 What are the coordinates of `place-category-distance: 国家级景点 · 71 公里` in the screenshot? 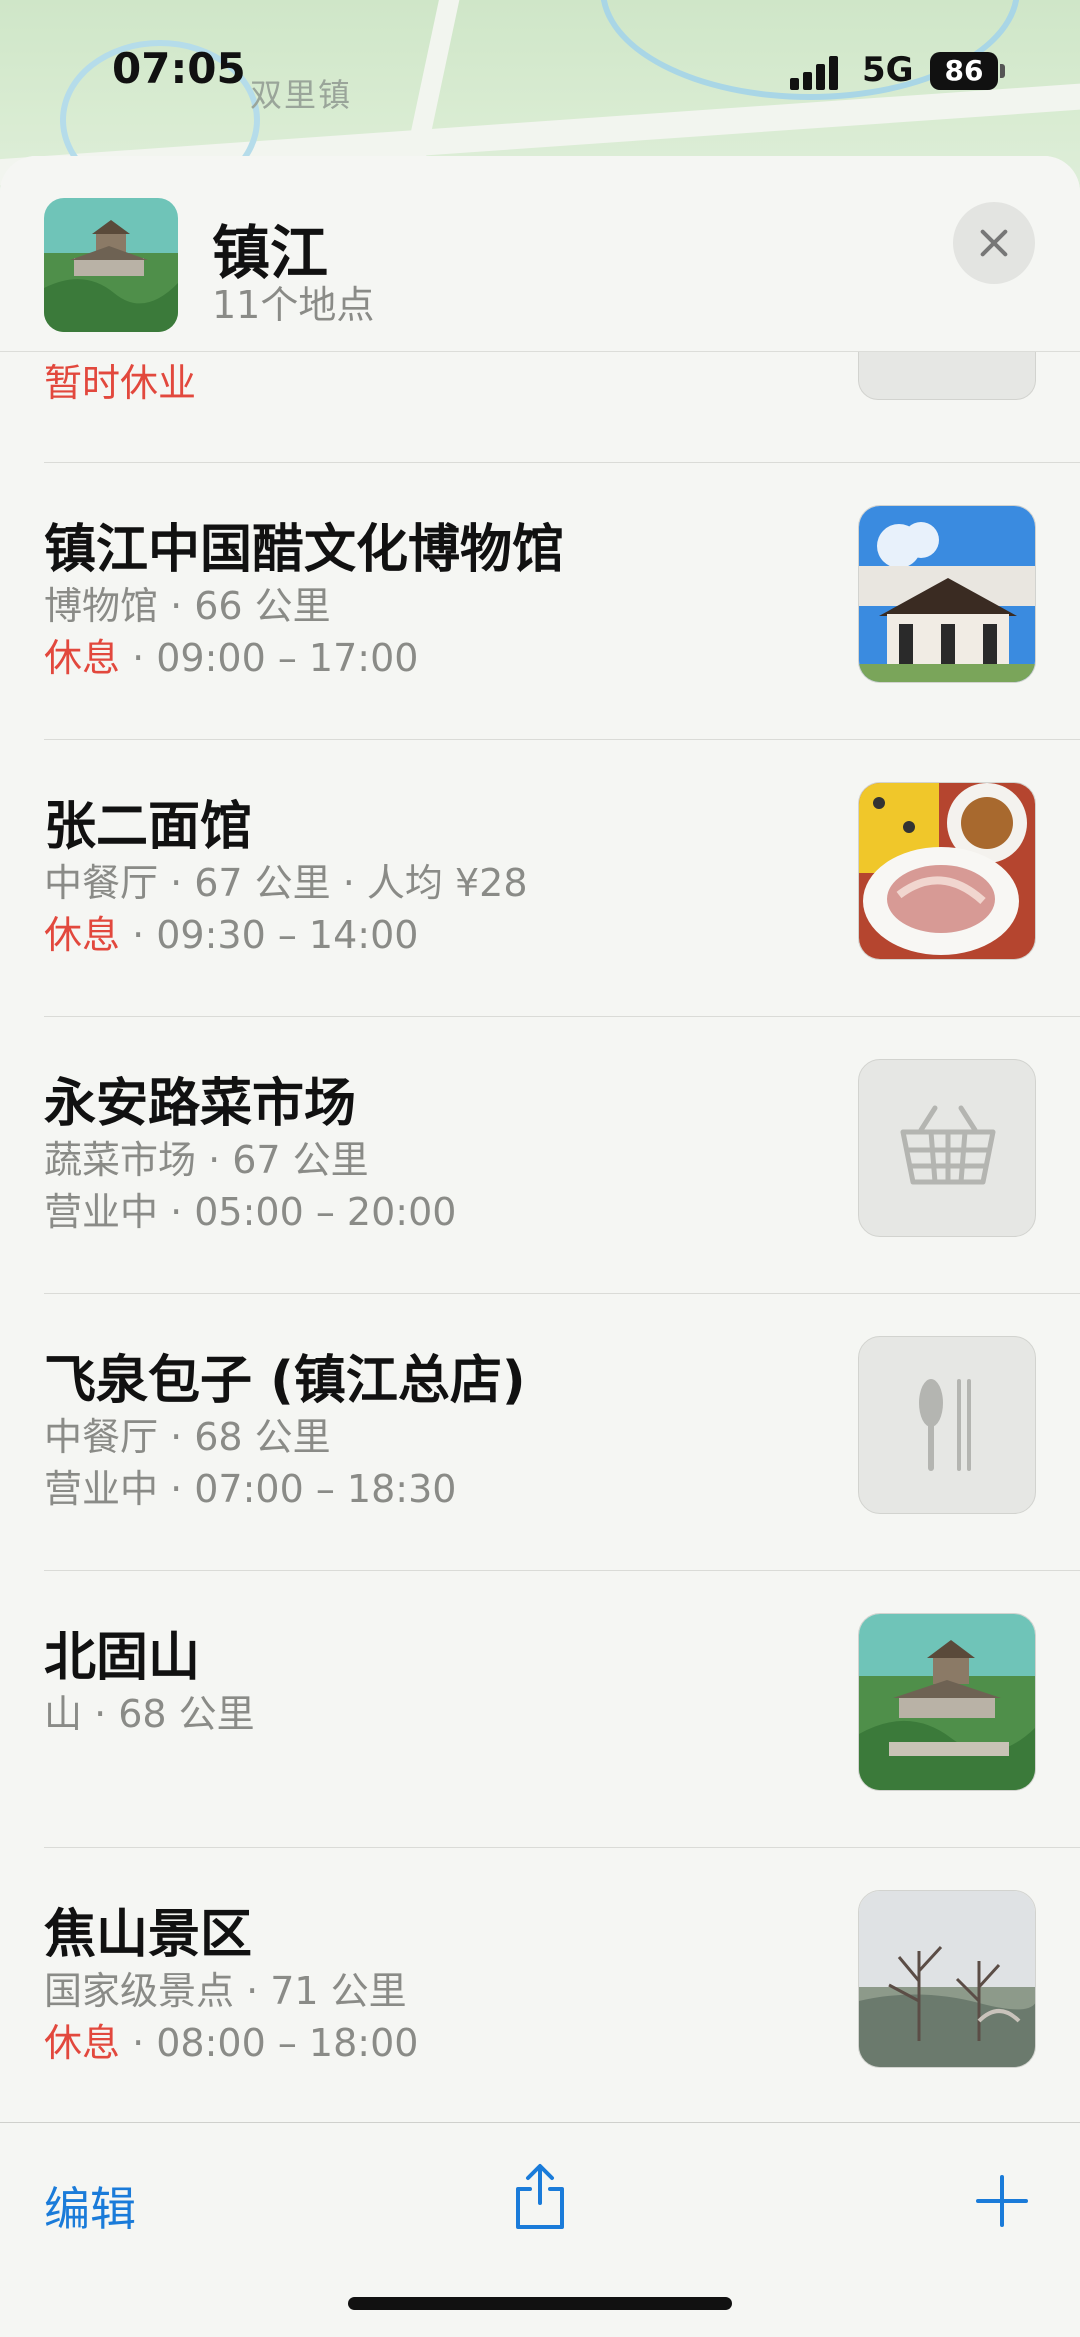 It's located at (225, 1991).